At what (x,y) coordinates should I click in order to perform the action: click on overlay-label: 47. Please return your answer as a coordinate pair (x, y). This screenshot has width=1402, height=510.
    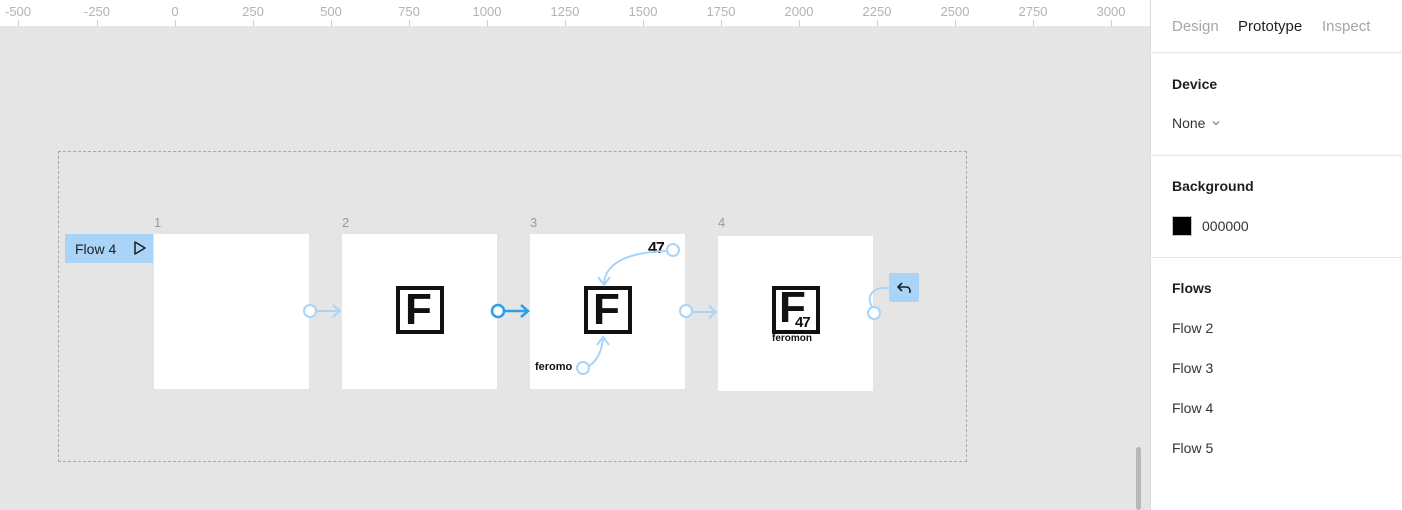
    Looking at the image, I should click on (656, 248).